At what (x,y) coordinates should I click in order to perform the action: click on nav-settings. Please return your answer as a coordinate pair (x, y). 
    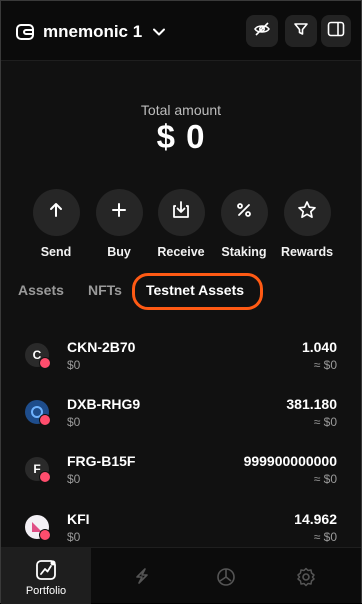
    Looking at the image, I should click on (306, 576).